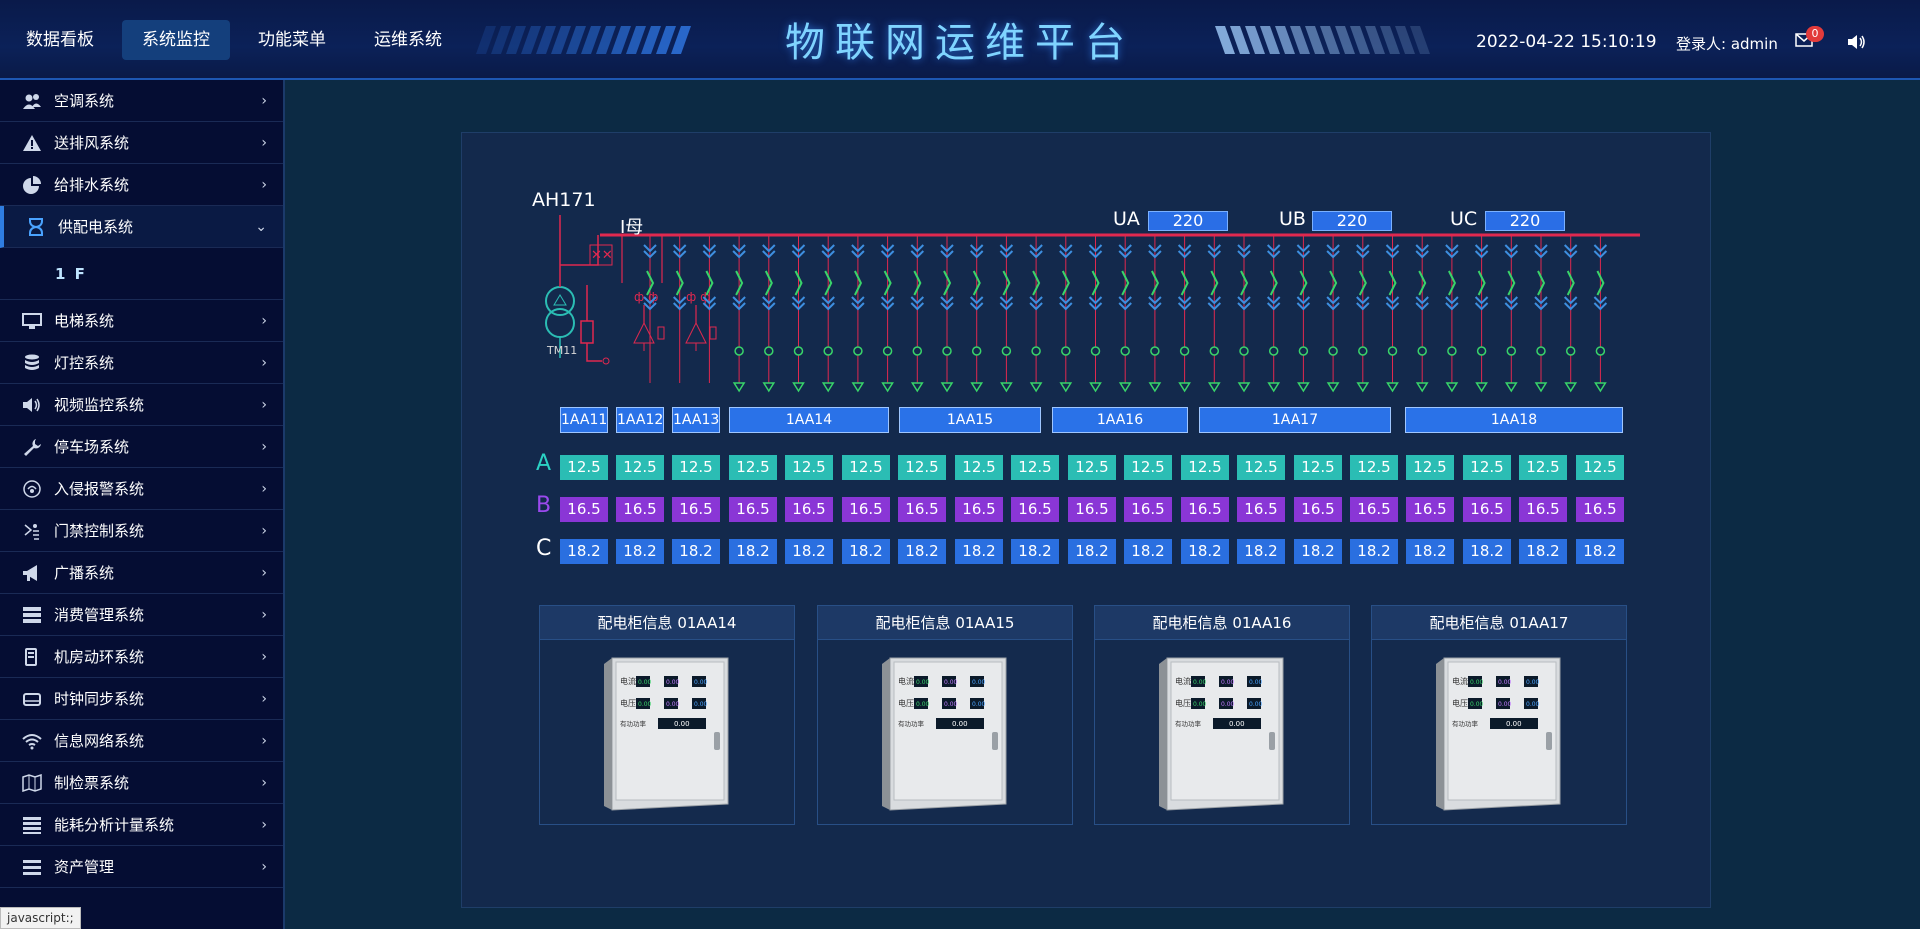 The image size is (1920, 929). Describe the element at coordinates (809, 420) in the screenshot. I see `cabinet-1aa14: 1AA14` at that location.